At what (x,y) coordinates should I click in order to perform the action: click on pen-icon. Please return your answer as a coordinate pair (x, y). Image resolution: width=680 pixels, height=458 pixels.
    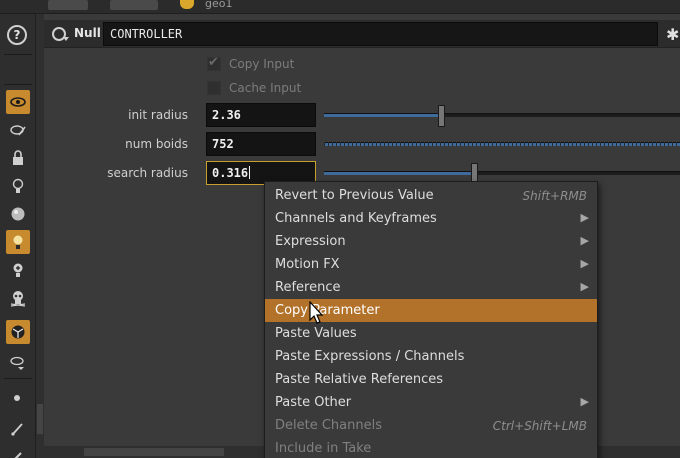
    Looking at the image, I should click on (18, 450).